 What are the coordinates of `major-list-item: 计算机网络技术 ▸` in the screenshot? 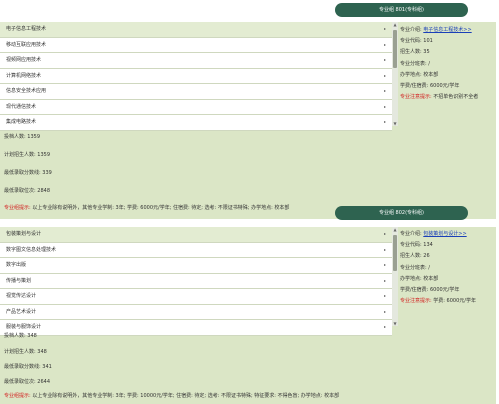 It's located at (196, 76).